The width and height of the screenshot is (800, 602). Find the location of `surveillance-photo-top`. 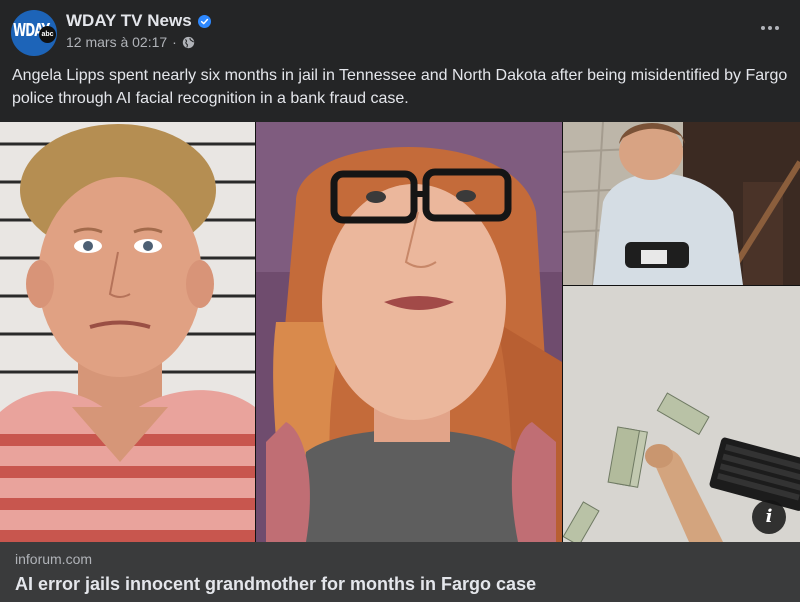

surveillance-photo-top is located at coordinates (681, 203).